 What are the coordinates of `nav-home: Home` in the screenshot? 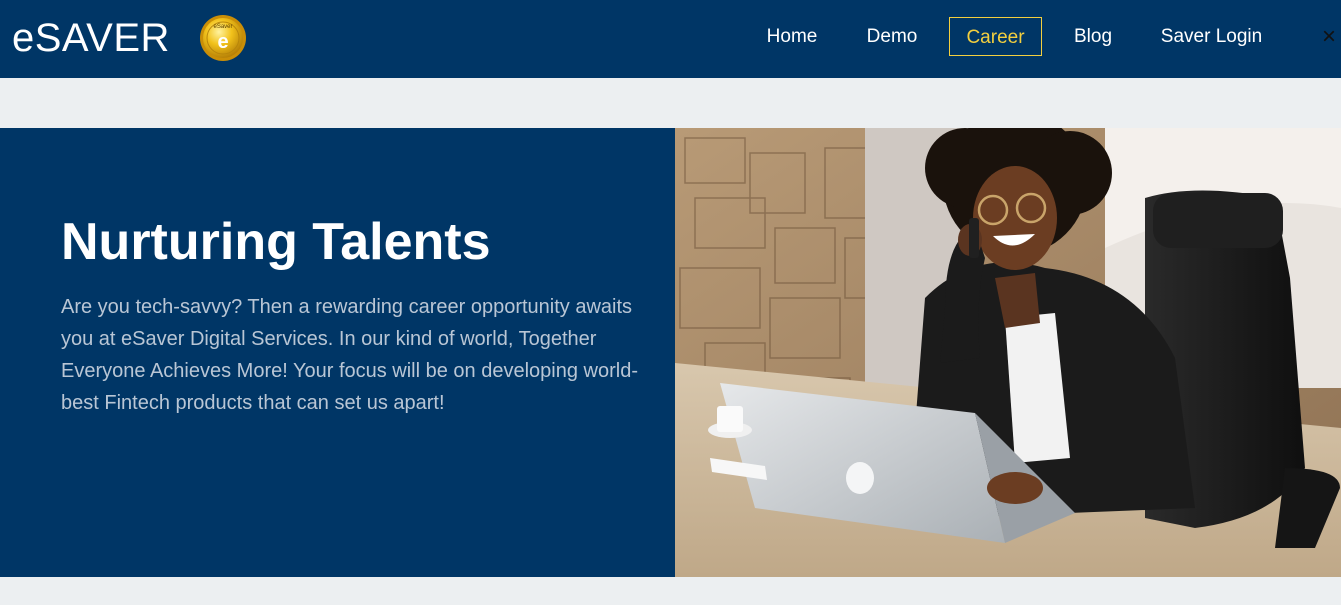 It's located at (792, 36).